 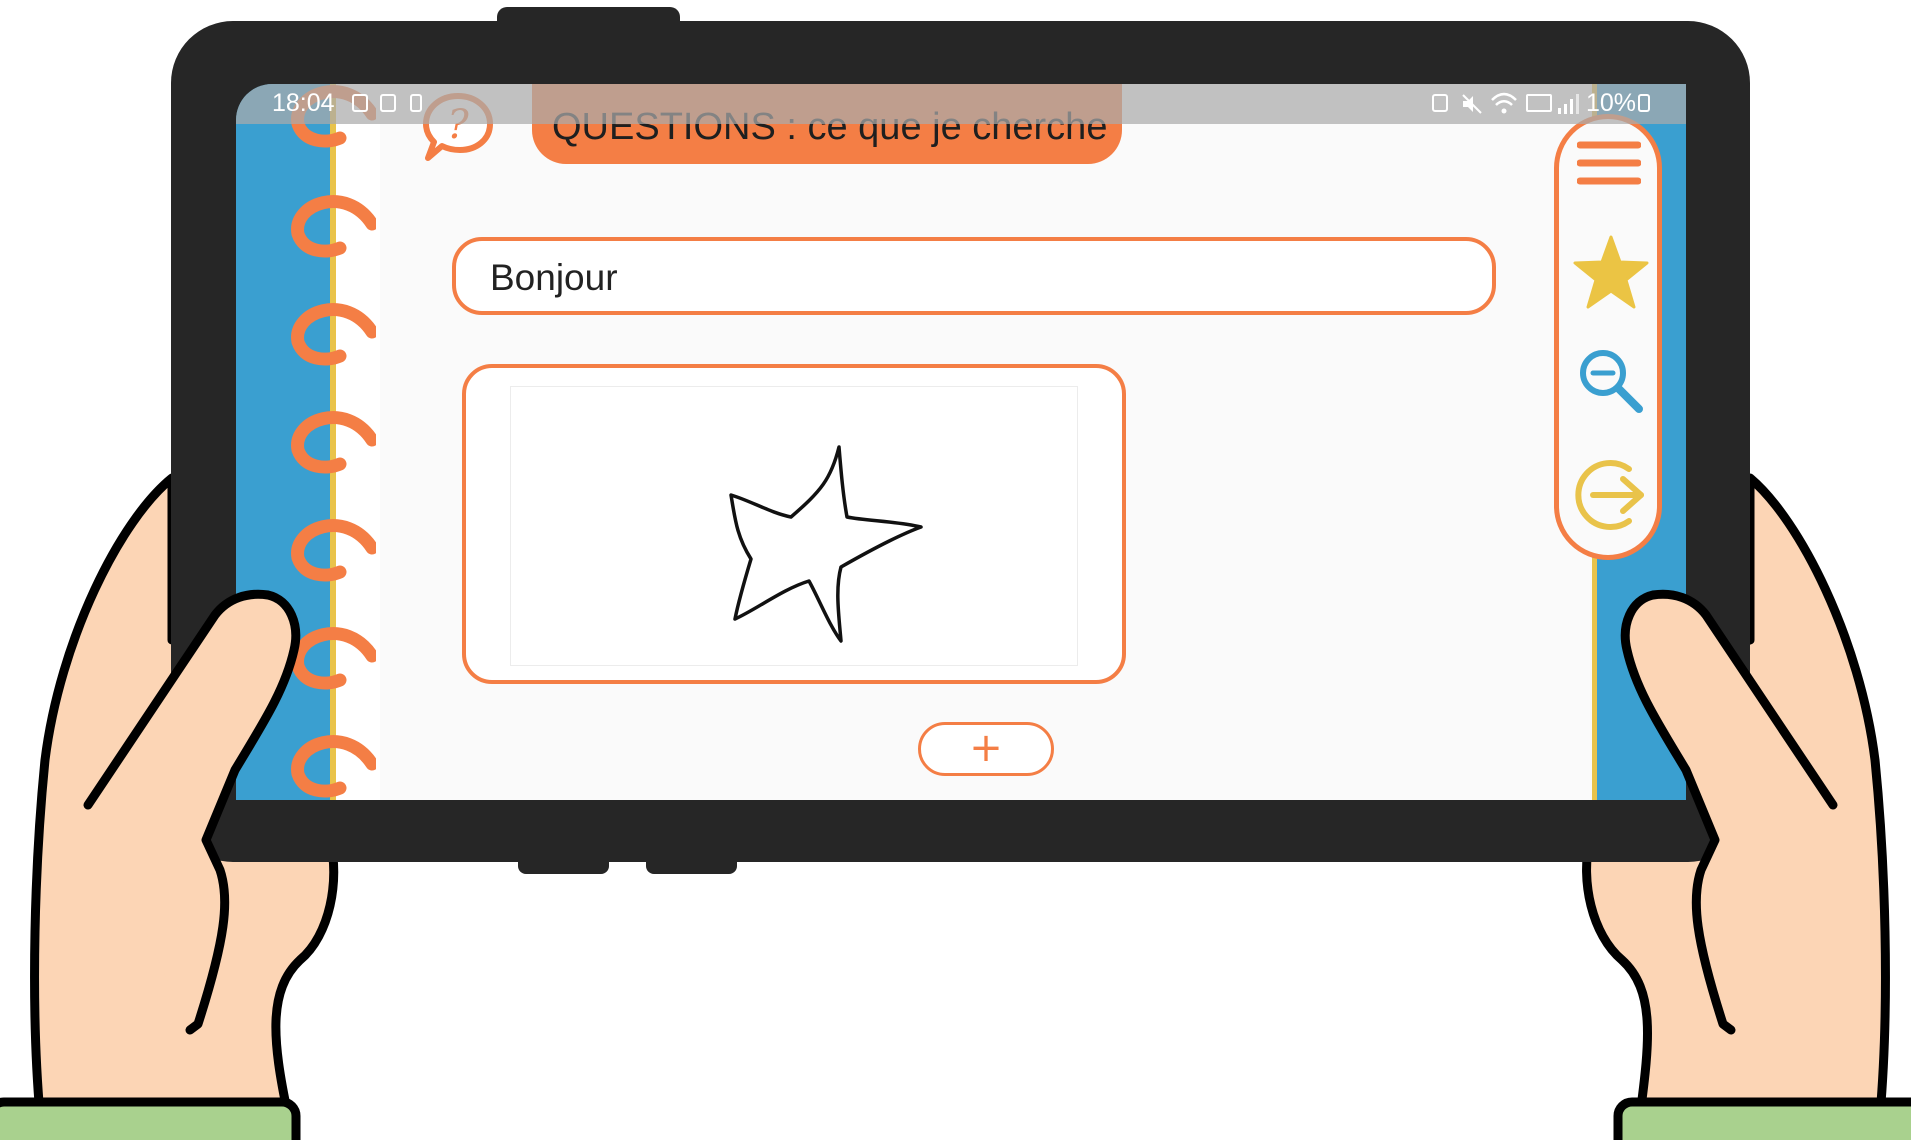 I want to click on right-thumb, so click(x=1729, y=812).